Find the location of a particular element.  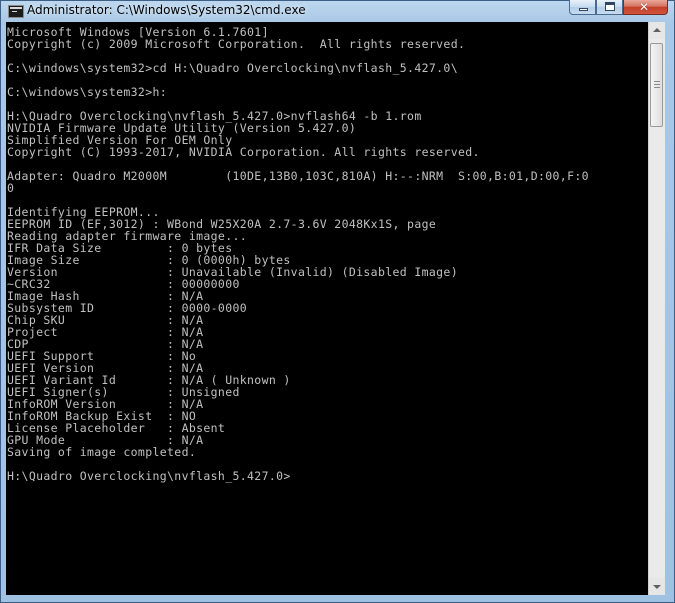

scroll-thumb is located at coordinates (656, 85).